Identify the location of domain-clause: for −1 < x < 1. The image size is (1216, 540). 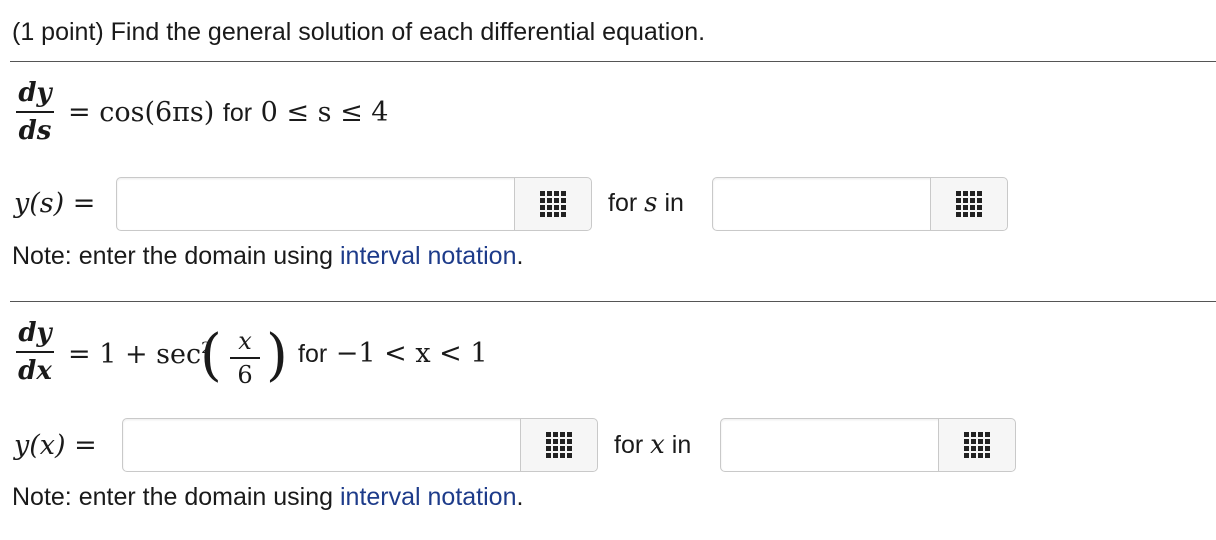
(393, 353).